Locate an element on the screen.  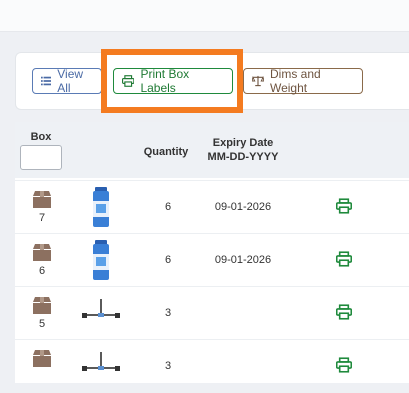
table-header is located at coordinates (212, 150).